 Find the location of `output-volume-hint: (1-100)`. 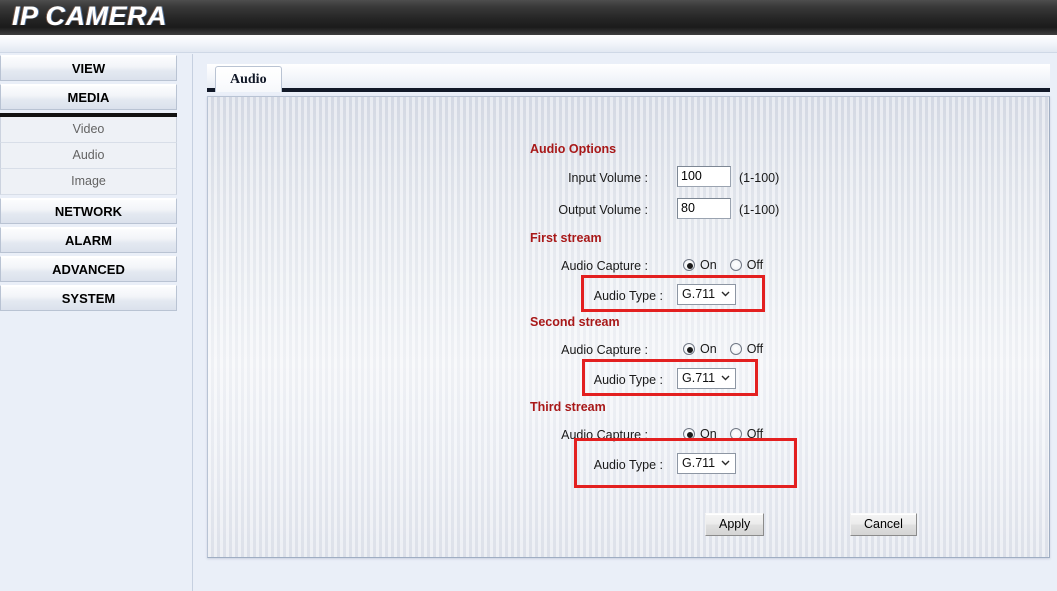

output-volume-hint: (1-100) is located at coordinates (759, 210).